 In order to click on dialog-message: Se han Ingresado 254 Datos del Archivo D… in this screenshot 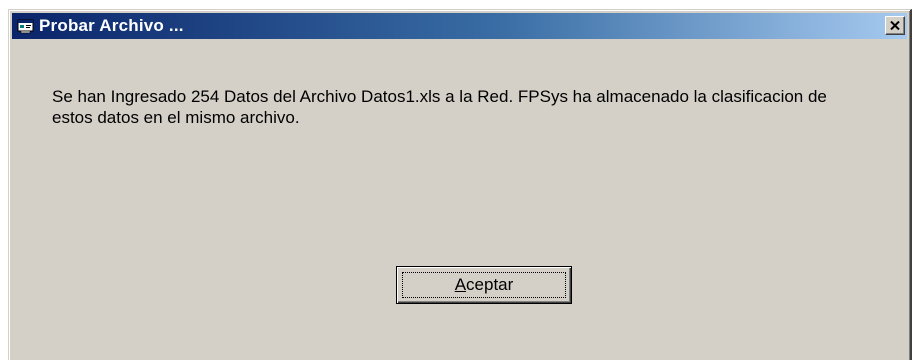, I will do `click(439, 107)`.